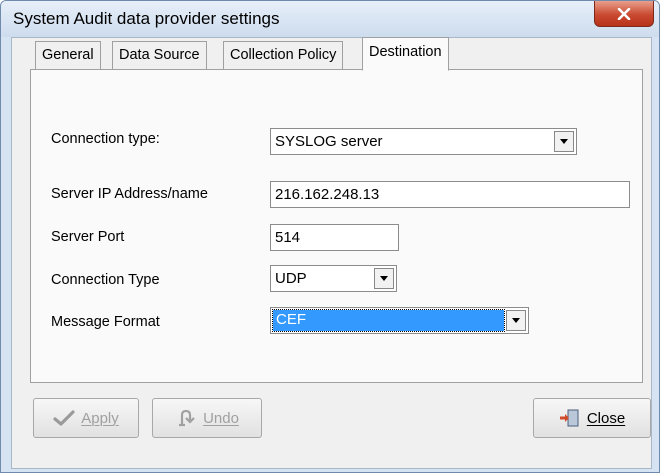  Describe the element at coordinates (146, 18) in the screenshot. I see `window-title: System Audit data provider settings` at that location.